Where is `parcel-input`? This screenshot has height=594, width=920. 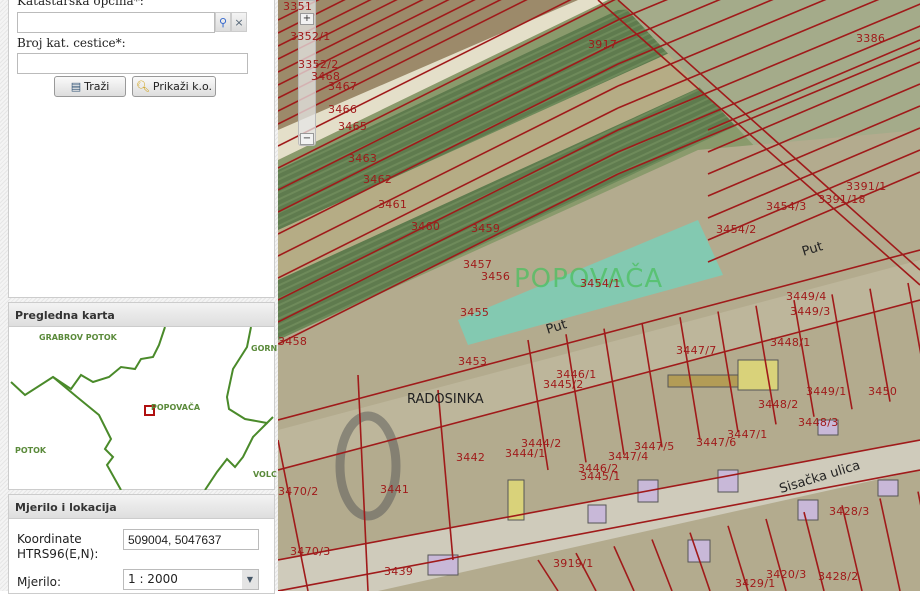 parcel-input is located at coordinates (132, 63).